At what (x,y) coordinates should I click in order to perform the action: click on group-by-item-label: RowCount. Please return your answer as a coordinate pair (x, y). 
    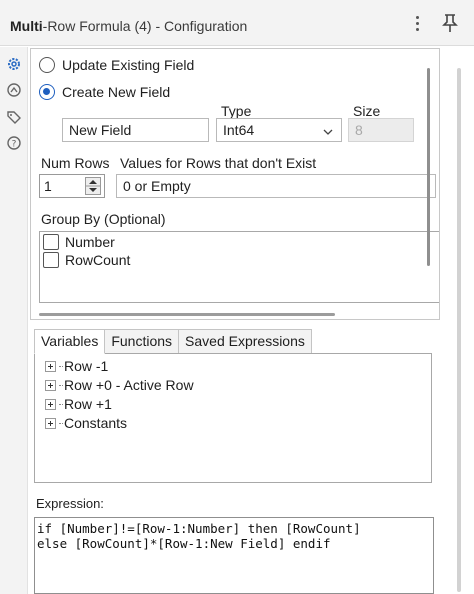
    Looking at the image, I should click on (98, 260).